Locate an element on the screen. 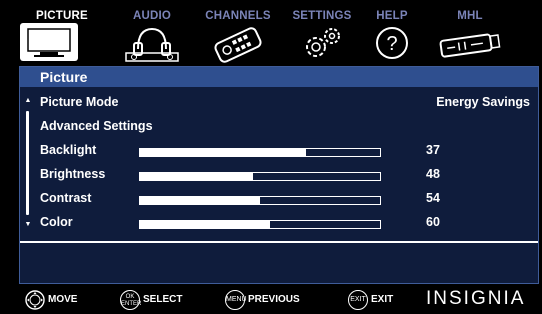 This screenshot has height=314, width=542. backlight-slider is located at coordinates (260, 152).